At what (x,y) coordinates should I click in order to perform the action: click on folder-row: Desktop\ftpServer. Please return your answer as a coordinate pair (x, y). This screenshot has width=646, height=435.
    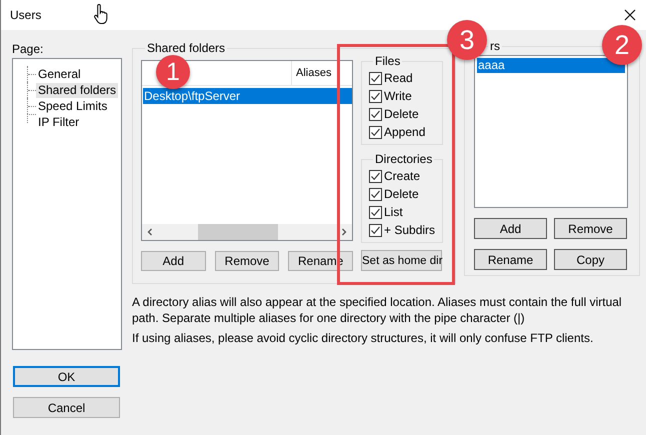
    Looking at the image, I should click on (247, 96).